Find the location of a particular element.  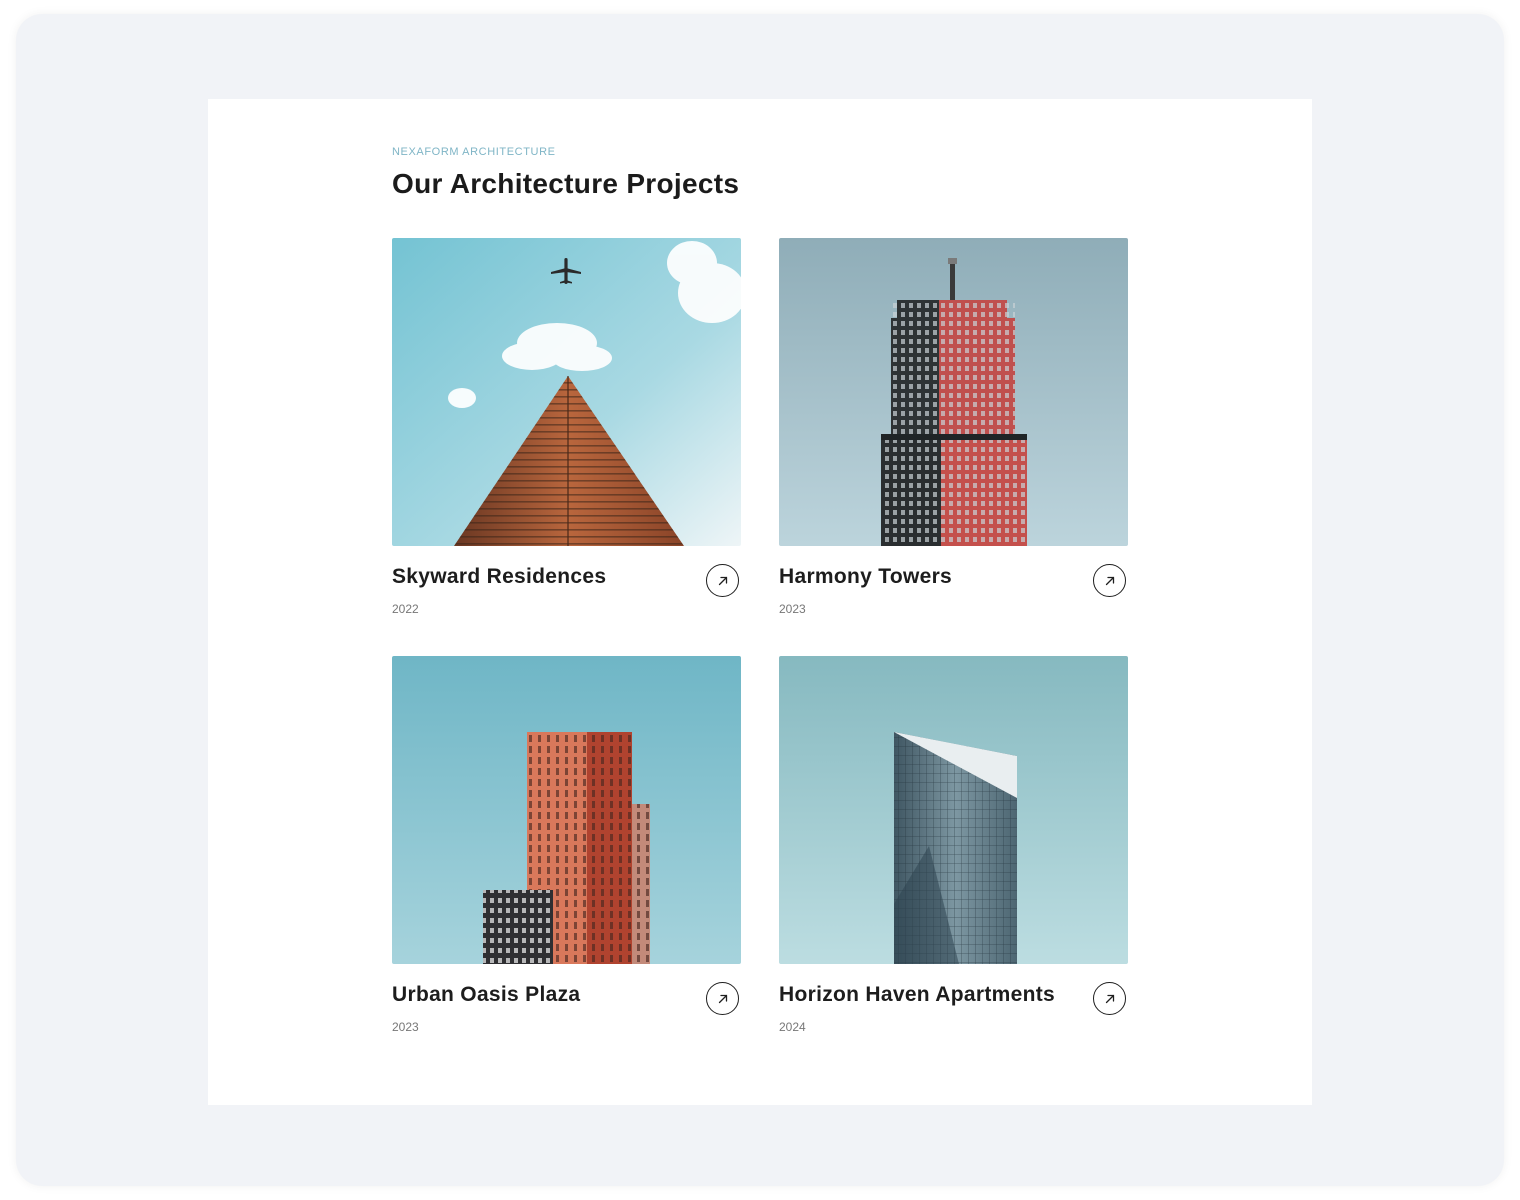

skyscraper-with-airplane-image is located at coordinates (566, 392).